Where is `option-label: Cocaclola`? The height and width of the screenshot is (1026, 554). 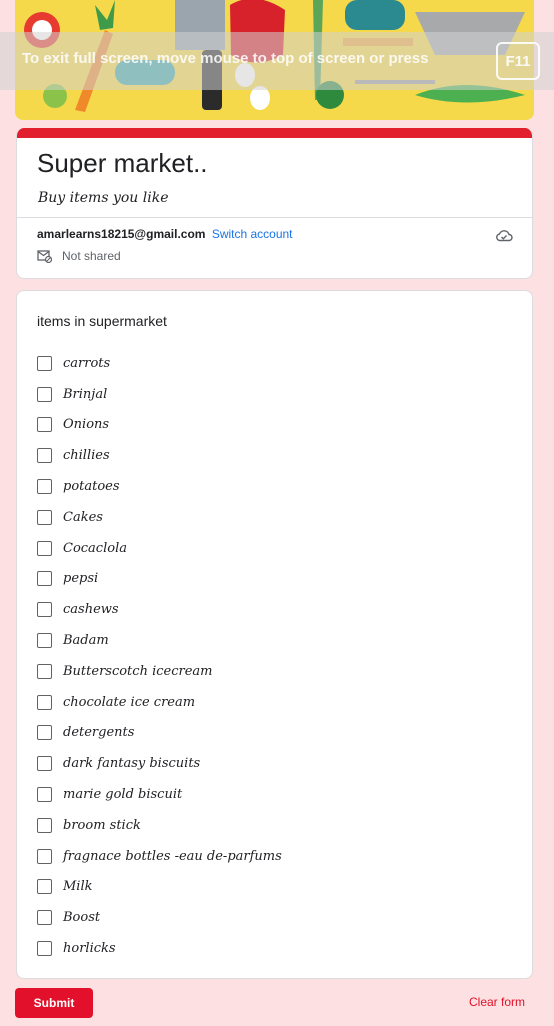
option-label: Cocaclola is located at coordinates (95, 548).